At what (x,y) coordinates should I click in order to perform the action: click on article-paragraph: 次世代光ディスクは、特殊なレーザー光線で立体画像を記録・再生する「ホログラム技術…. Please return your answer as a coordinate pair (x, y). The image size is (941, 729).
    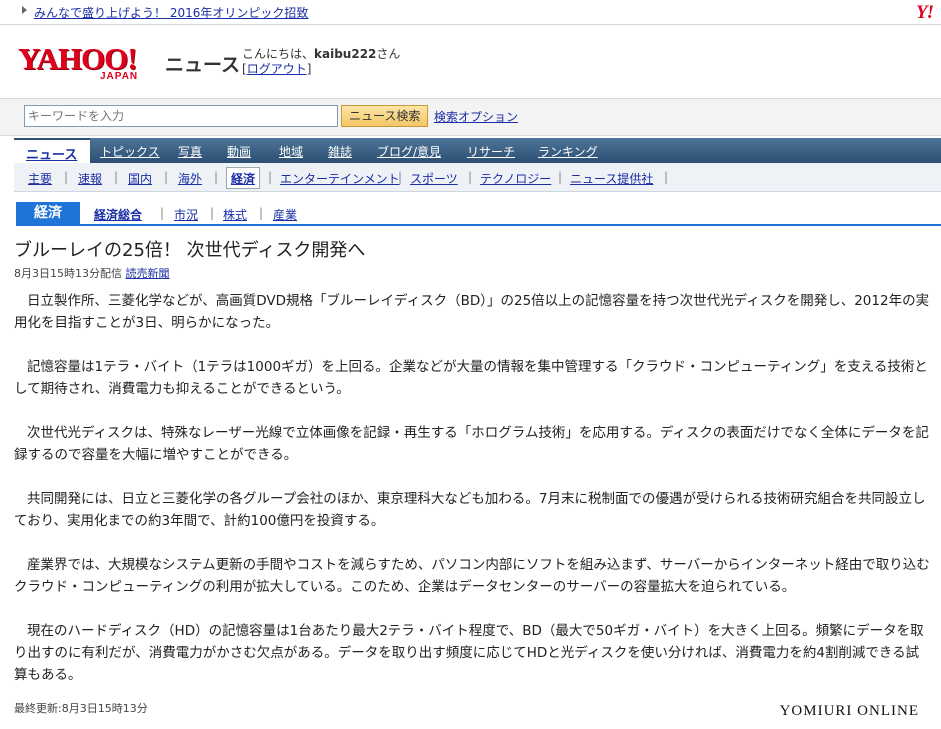
    Looking at the image, I should click on (471, 444).